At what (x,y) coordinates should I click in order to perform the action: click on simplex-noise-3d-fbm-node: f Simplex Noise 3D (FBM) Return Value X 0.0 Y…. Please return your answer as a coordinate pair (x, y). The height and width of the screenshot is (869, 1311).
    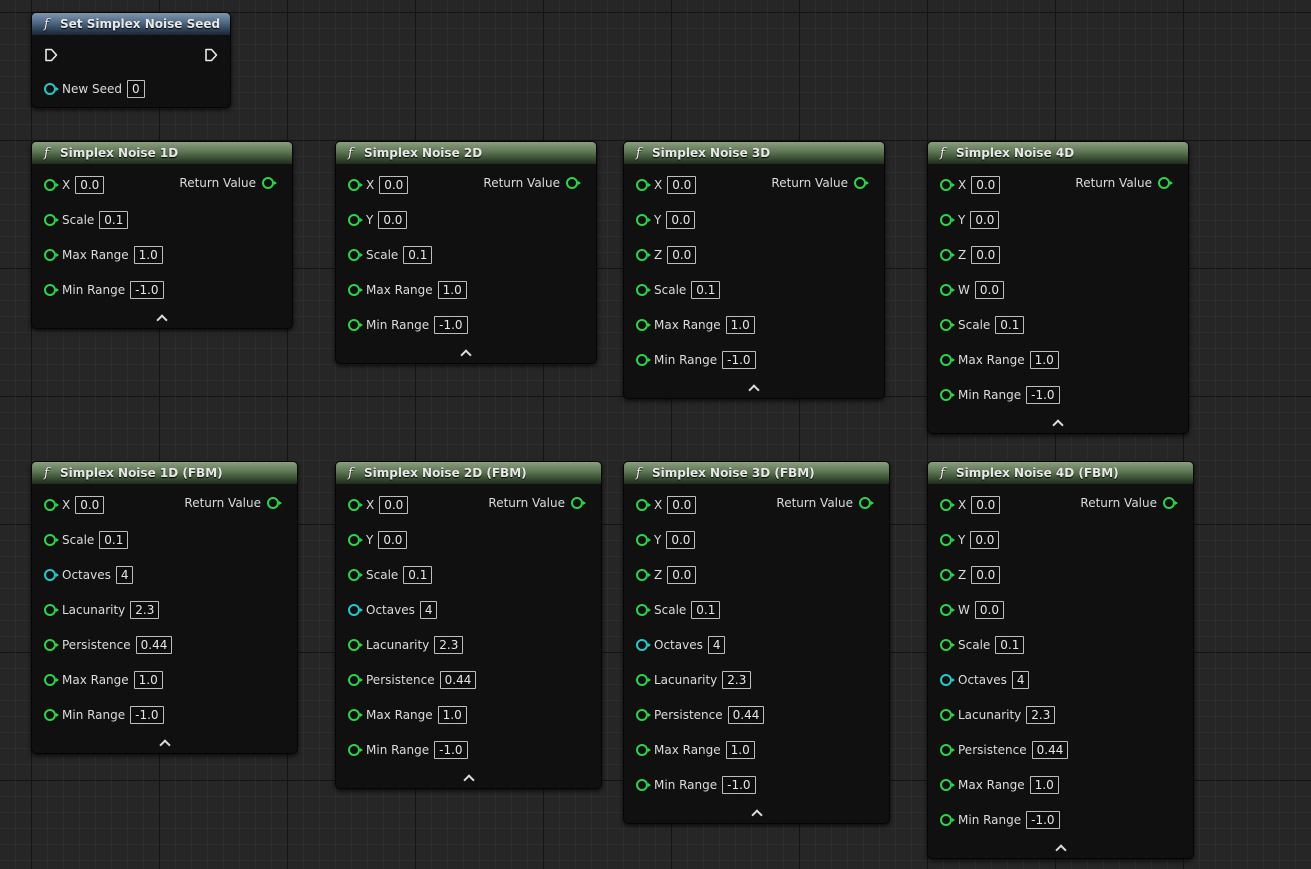
    Looking at the image, I should click on (756, 642).